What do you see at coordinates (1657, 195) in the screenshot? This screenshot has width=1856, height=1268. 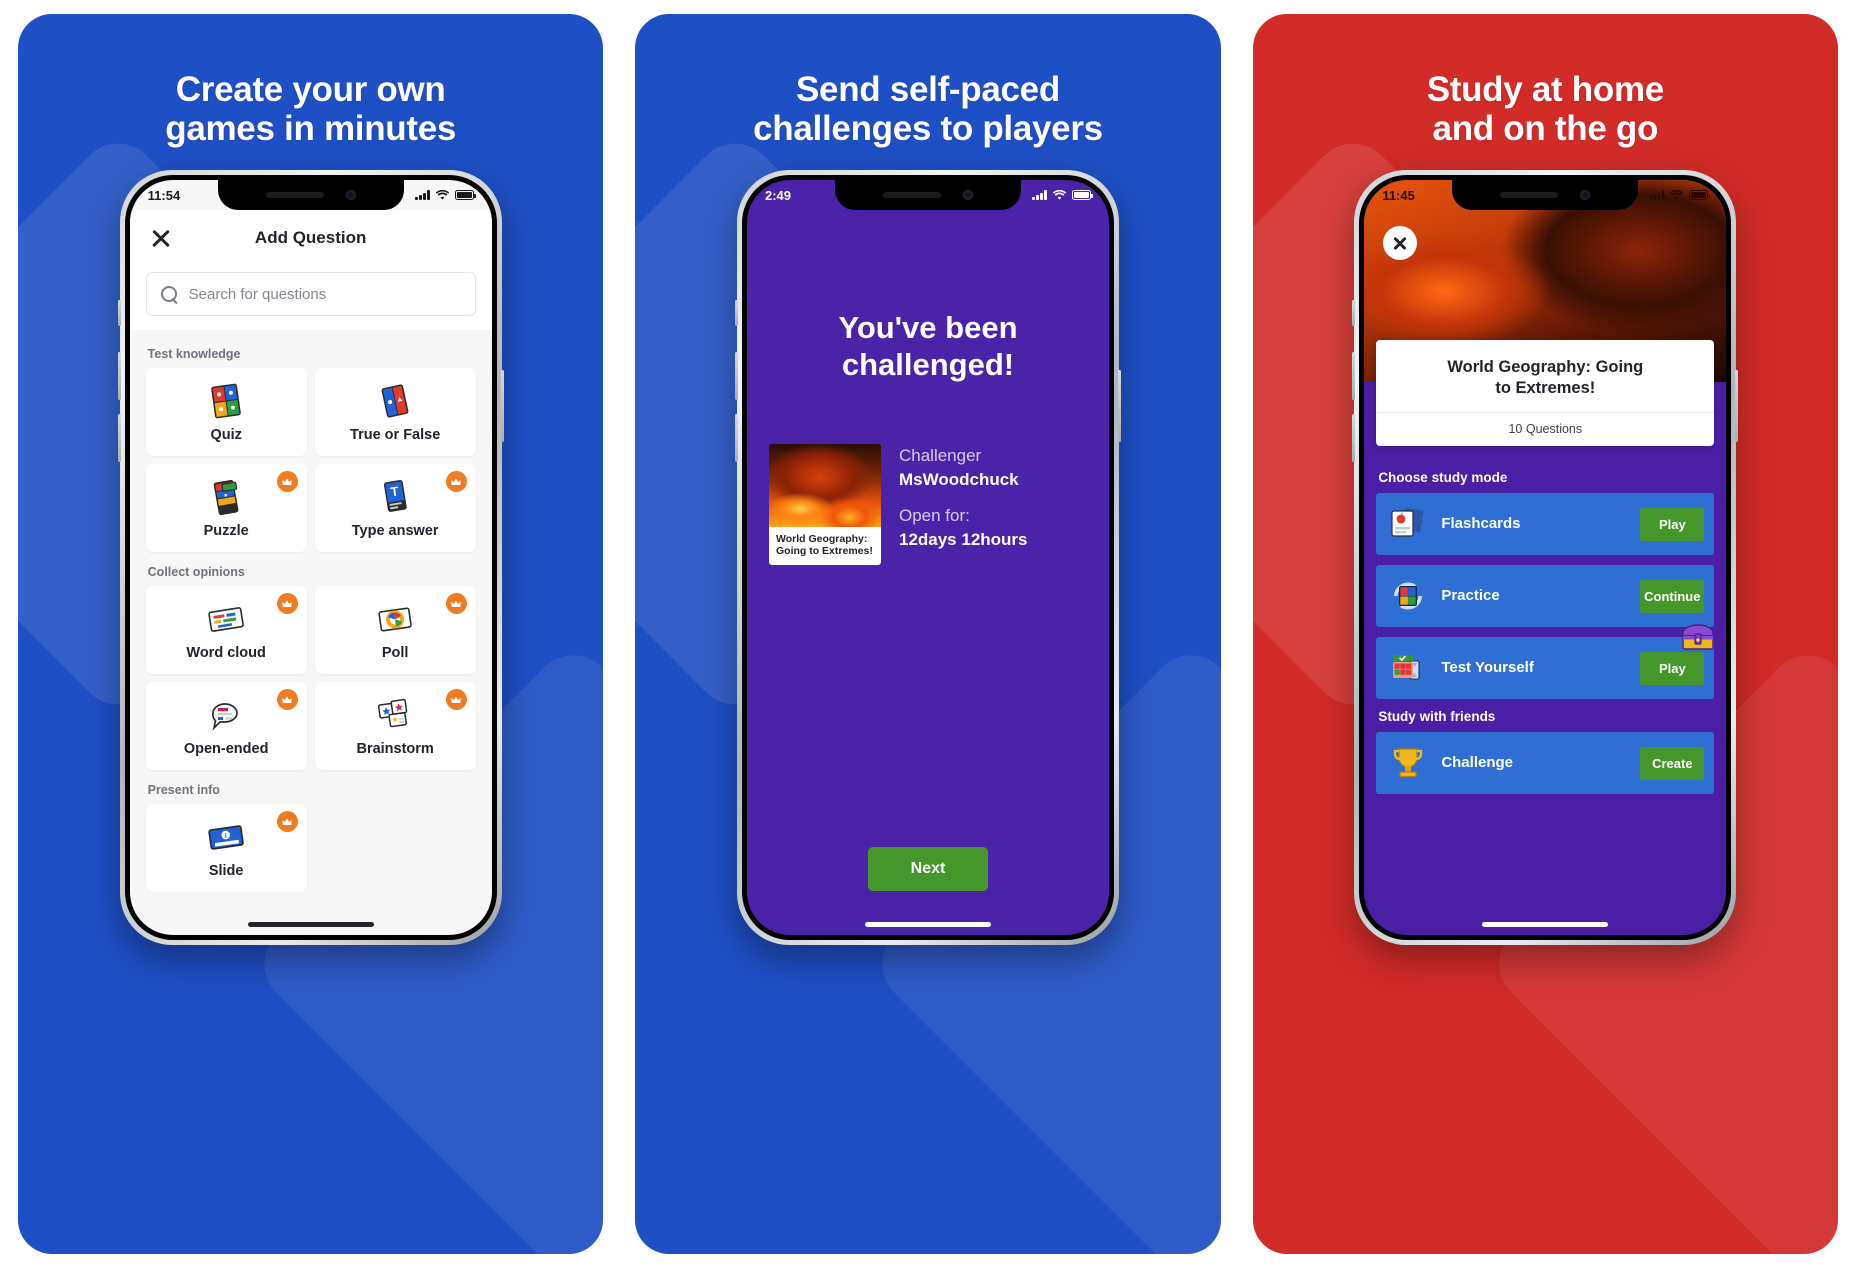 I see `cellular-signal-icon` at bounding box center [1657, 195].